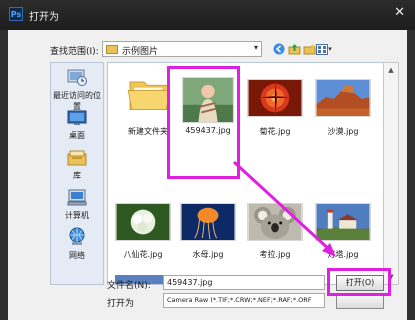  Describe the element at coordinates (284, 208) in the screenshot. I see `annotation-arrow` at that location.